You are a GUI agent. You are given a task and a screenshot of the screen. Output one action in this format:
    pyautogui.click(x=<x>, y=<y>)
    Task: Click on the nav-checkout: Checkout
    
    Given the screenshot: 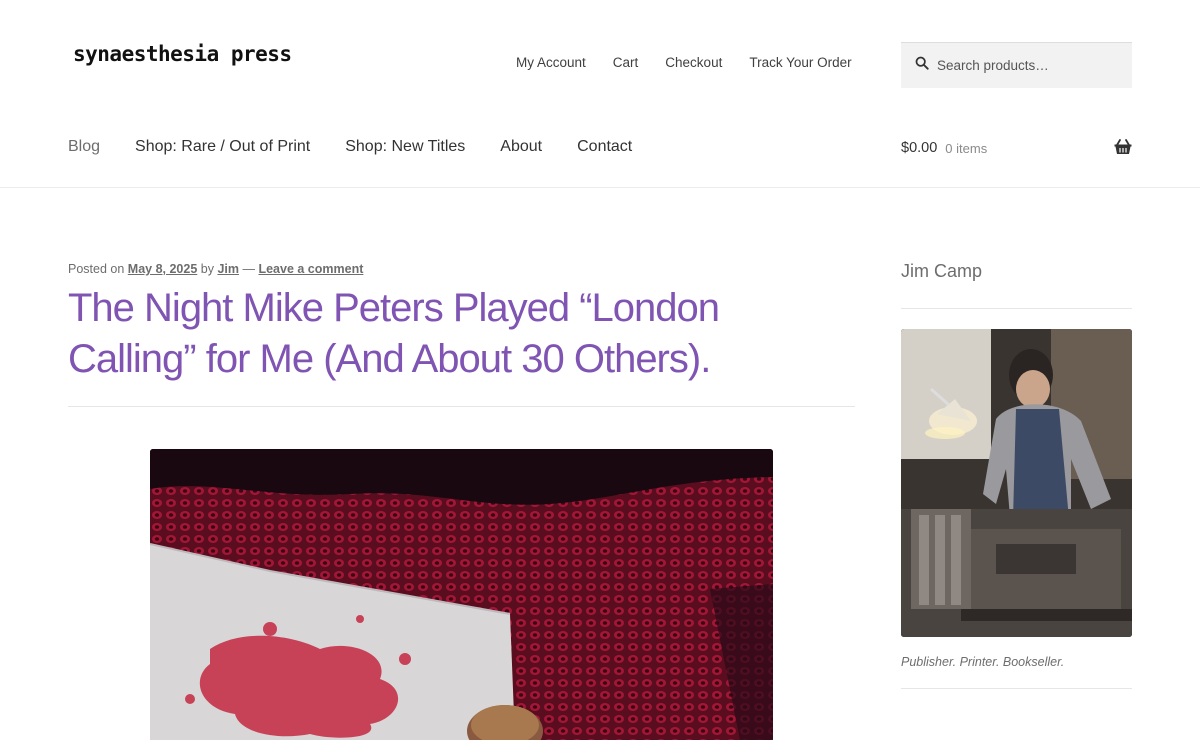 What is the action you would take?
    pyautogui.click(x=693, y=62)
    